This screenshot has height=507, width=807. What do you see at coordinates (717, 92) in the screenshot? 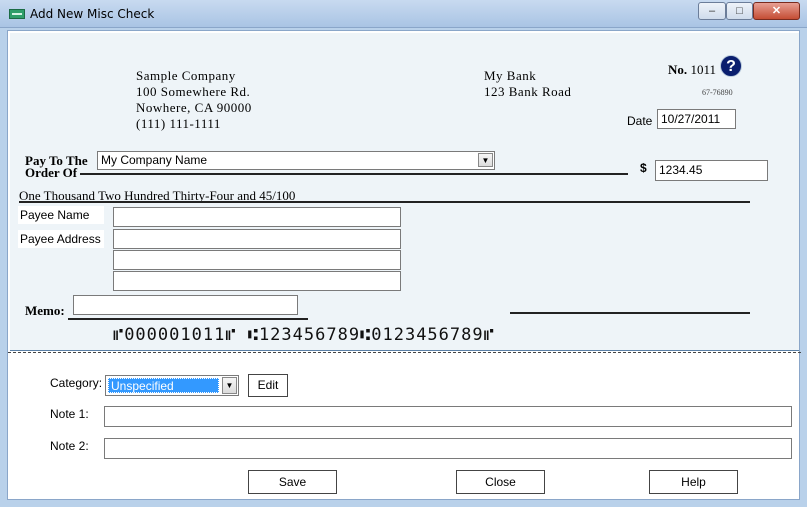
I see `routing-fraction: 67-76890` at bounding box center [717, 92].